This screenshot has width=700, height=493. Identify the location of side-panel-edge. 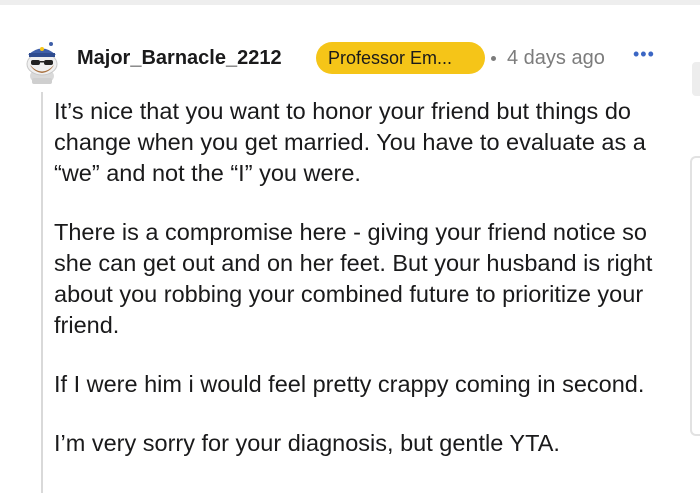
(695, 296).